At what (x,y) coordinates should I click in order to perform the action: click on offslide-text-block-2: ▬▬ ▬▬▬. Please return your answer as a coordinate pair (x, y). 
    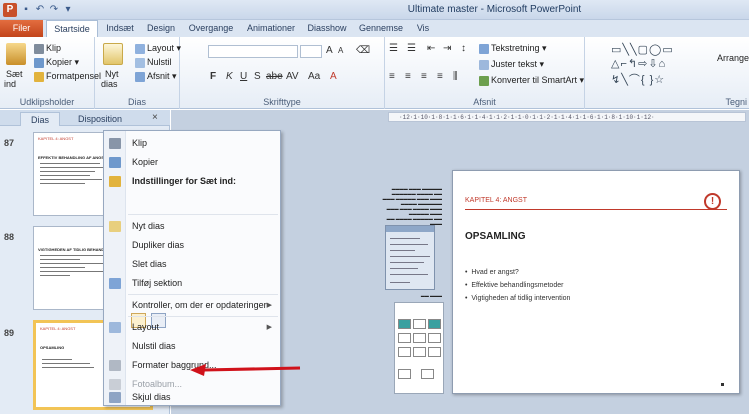
    Looking at the image, I should click on (417, 295).